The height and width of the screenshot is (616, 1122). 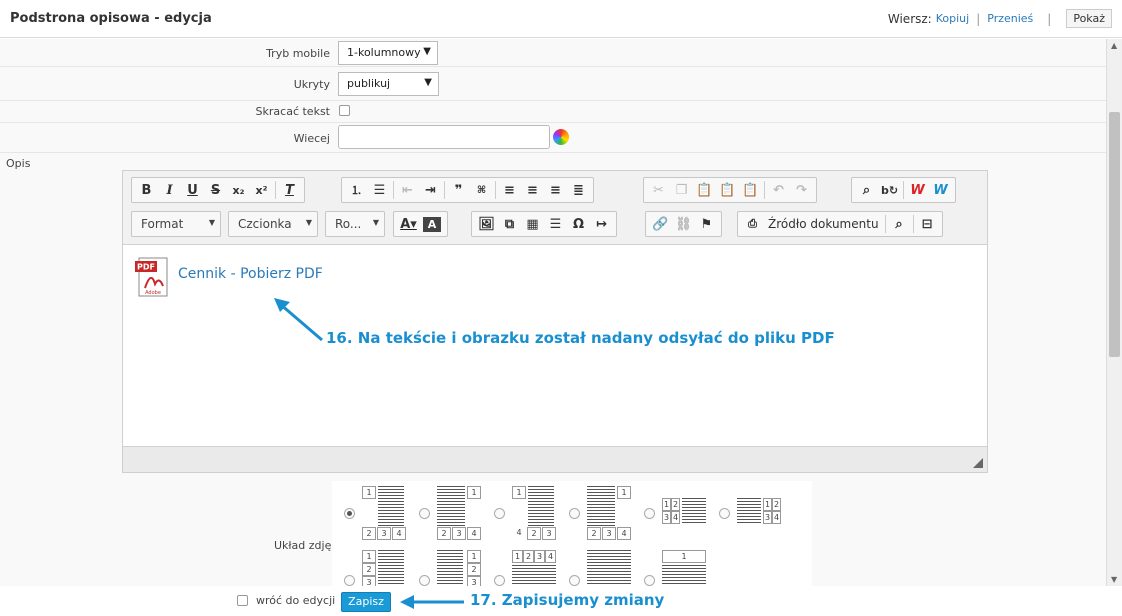 I want to click on vertical-scrollbar: ▲ ▼, so click(x=1114, y=312).